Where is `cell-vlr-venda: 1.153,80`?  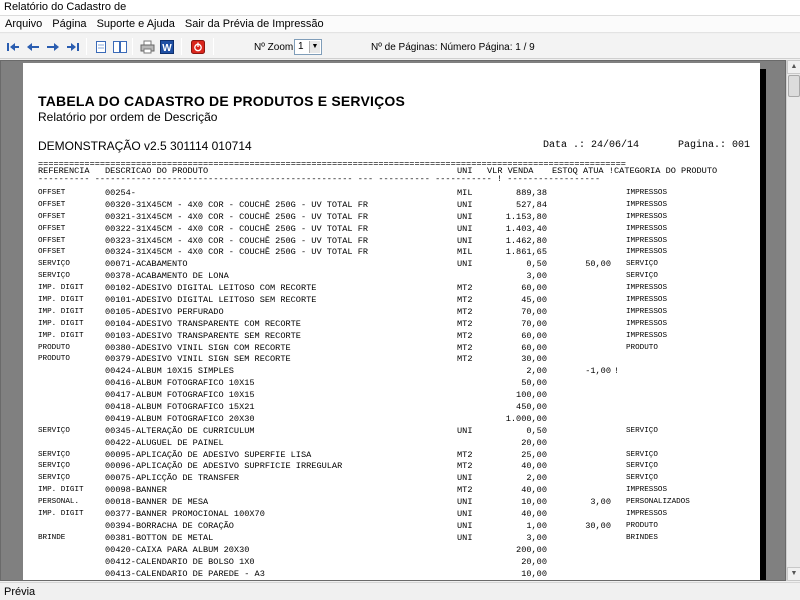
cell-vlr-venda: 1.153,80 is located at coordinates (526, 216).